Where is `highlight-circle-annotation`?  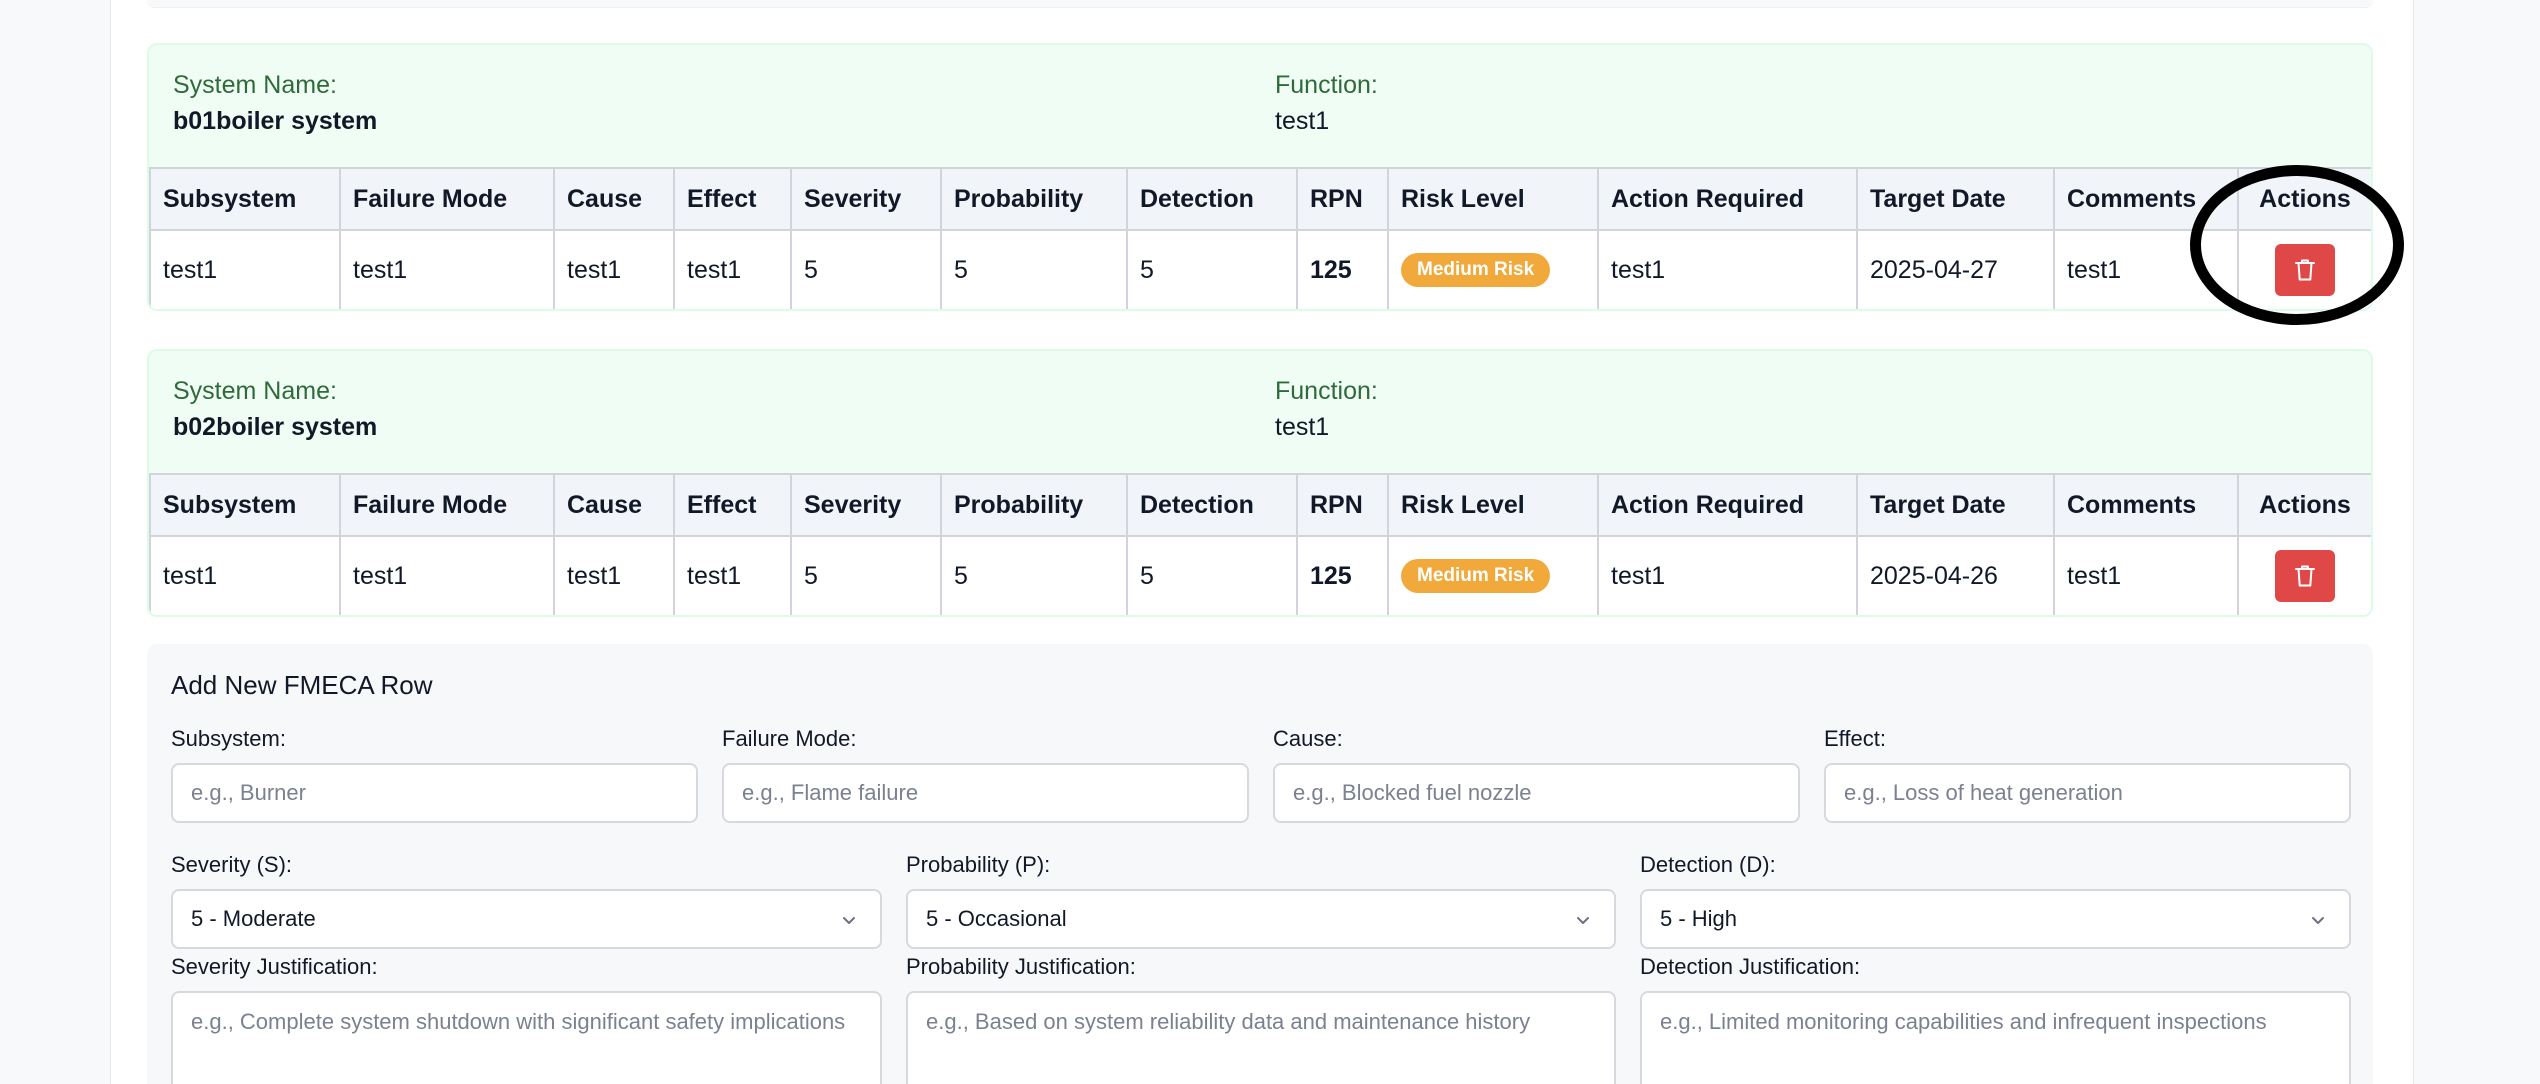 highlight-circle-annotation is located at coordinates (2297, 245).